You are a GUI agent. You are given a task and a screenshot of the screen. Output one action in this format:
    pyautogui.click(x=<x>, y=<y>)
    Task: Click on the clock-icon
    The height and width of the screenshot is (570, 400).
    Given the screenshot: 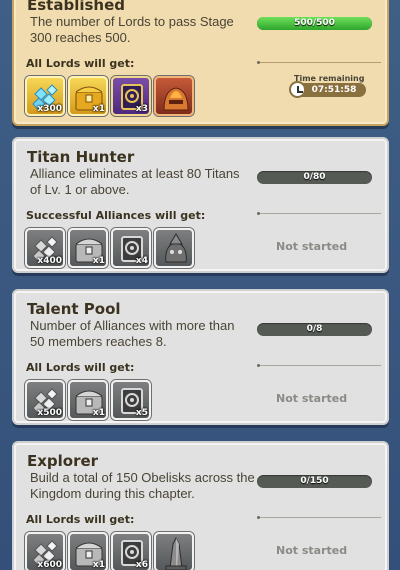 What is the action you would take?
    pyautogui.click(x=297, y=89)
    